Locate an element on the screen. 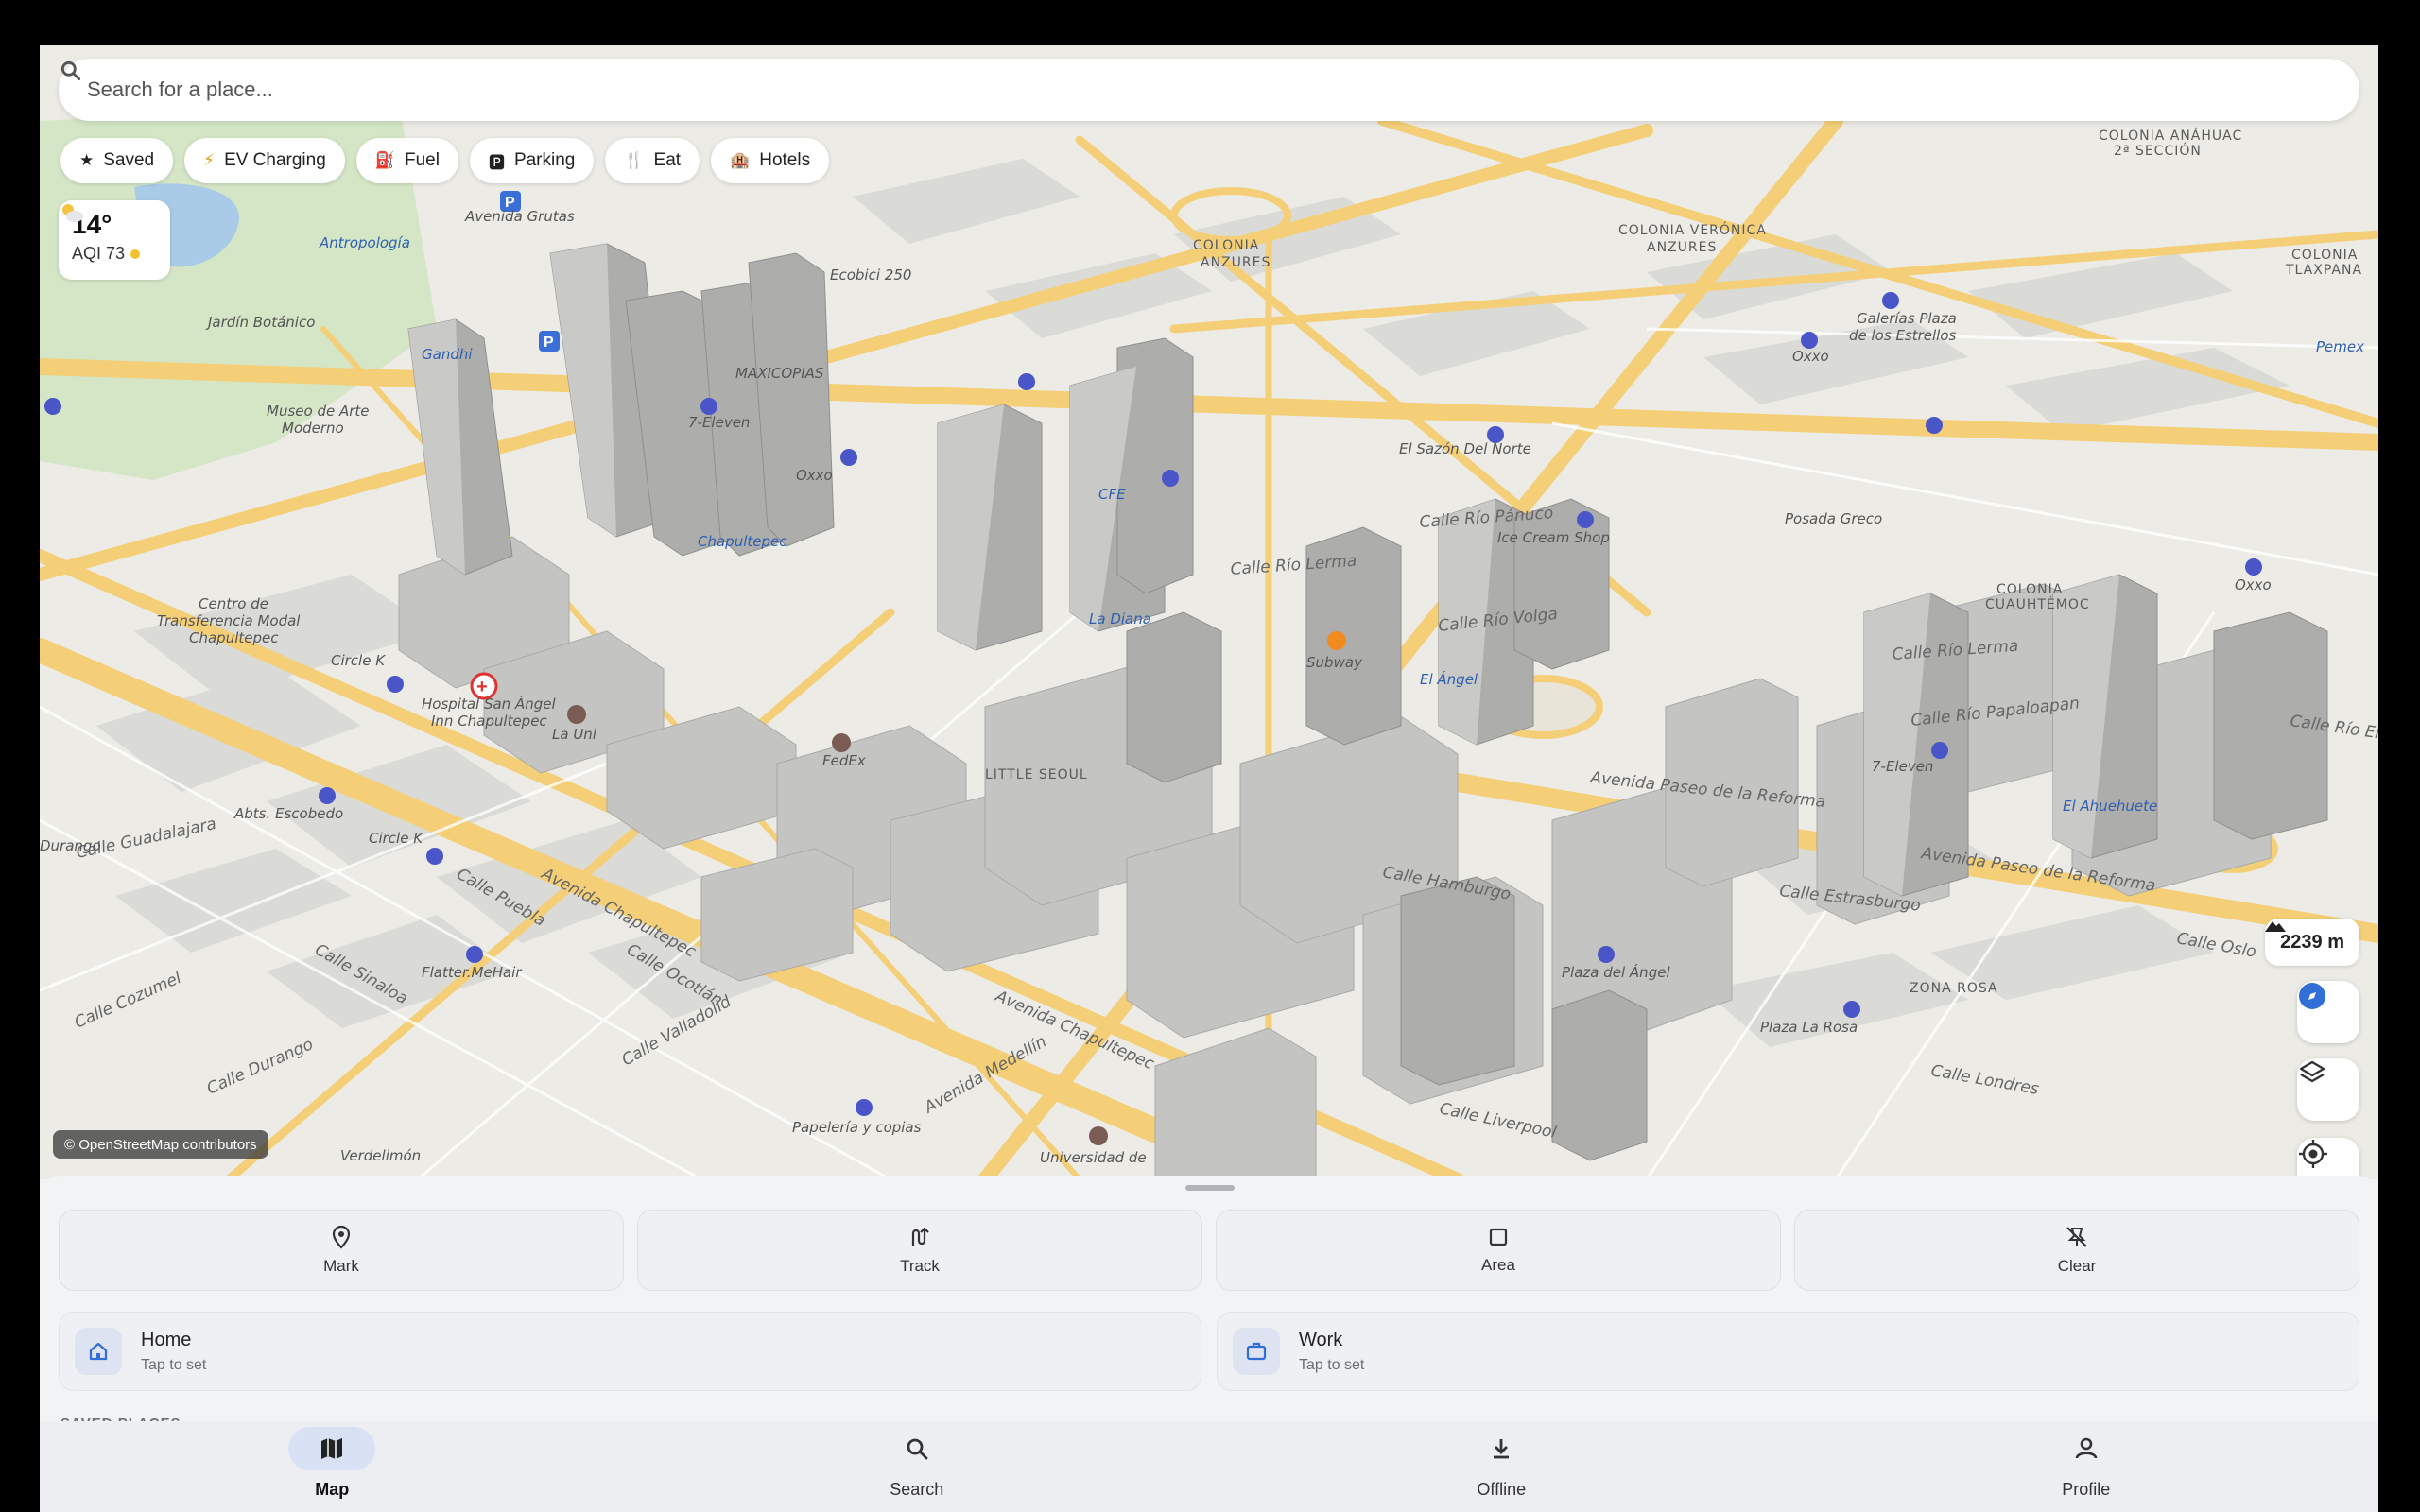 Image resolution: width=2420 pixels, height=1512 pixels. layers-button is located at coordinates (2328, 1089).